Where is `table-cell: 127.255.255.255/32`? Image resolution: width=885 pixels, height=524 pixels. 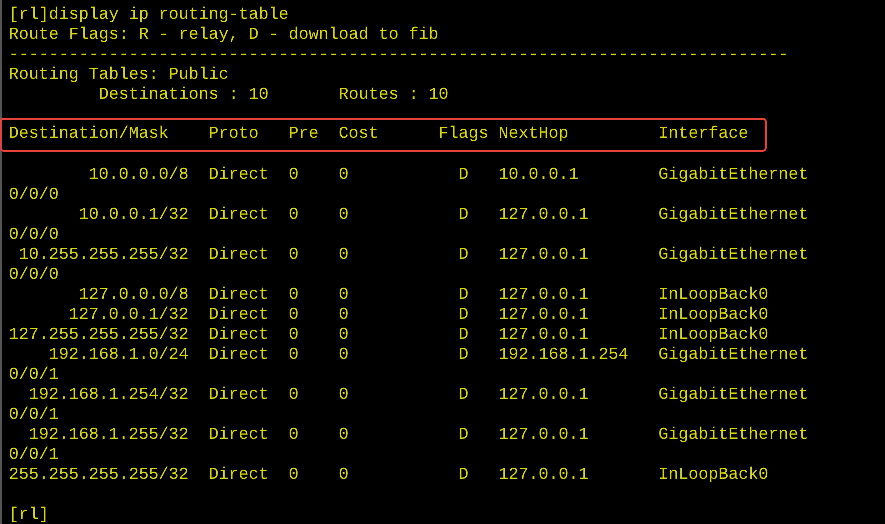
table-cell: 127.255.255.255/32 is located at coordinates (99, 336).